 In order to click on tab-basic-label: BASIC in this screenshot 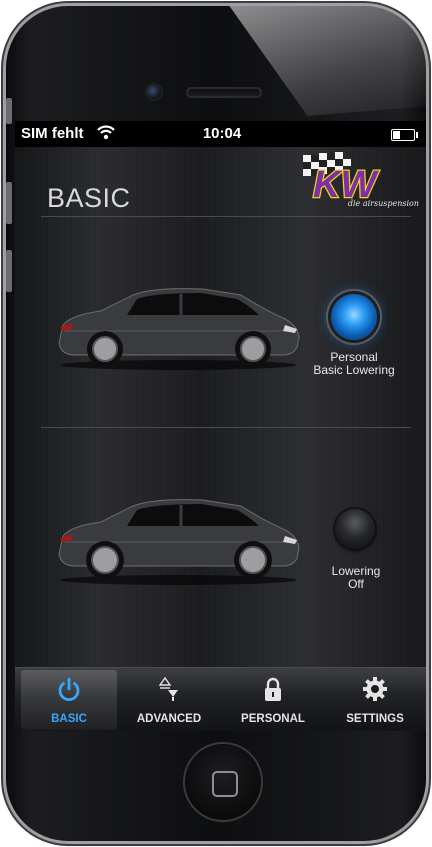, I will do `click(69, 719)`.